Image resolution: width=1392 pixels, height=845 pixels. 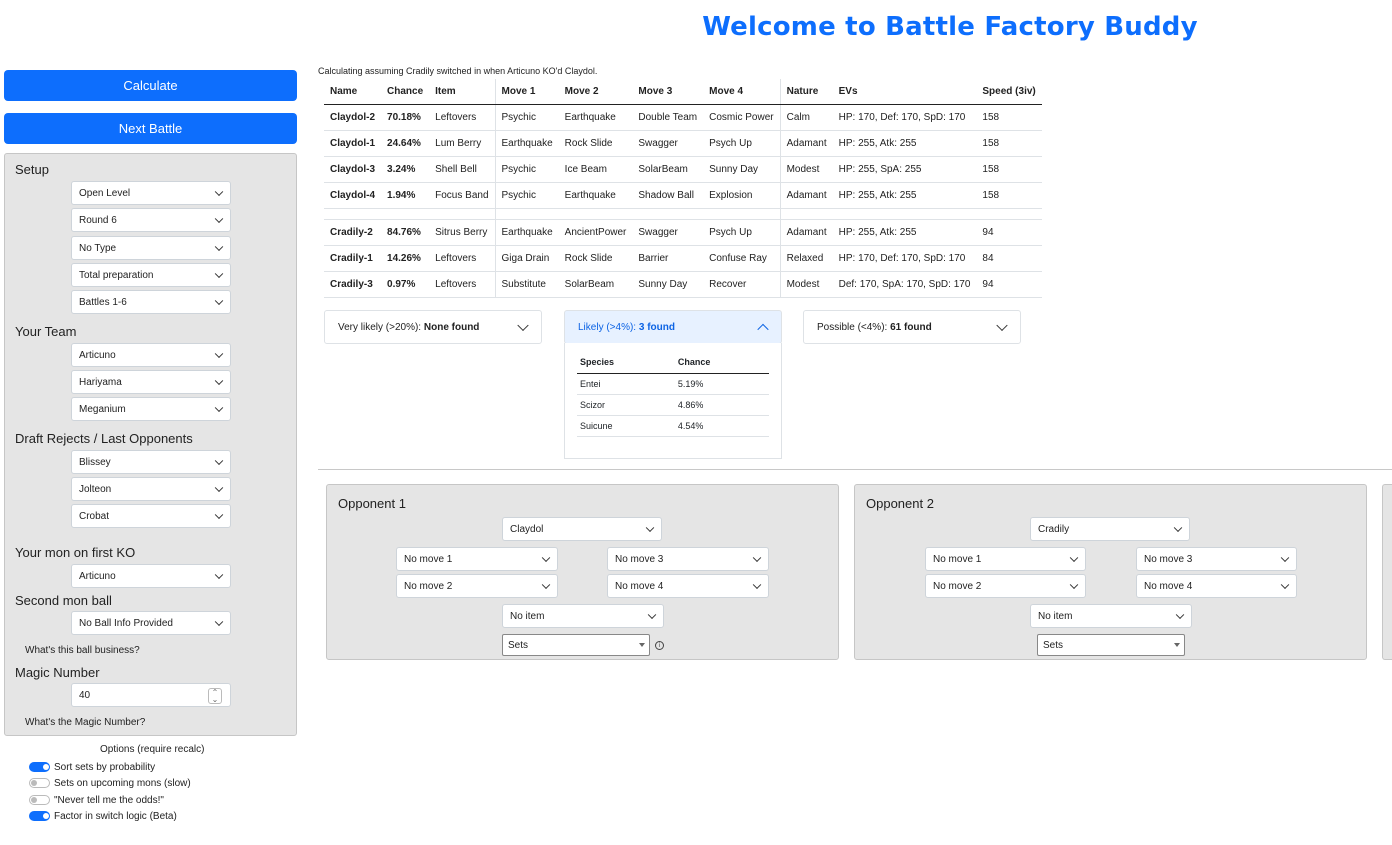 I want to click on table-cell: Swagger, so click(x=668, y=143).